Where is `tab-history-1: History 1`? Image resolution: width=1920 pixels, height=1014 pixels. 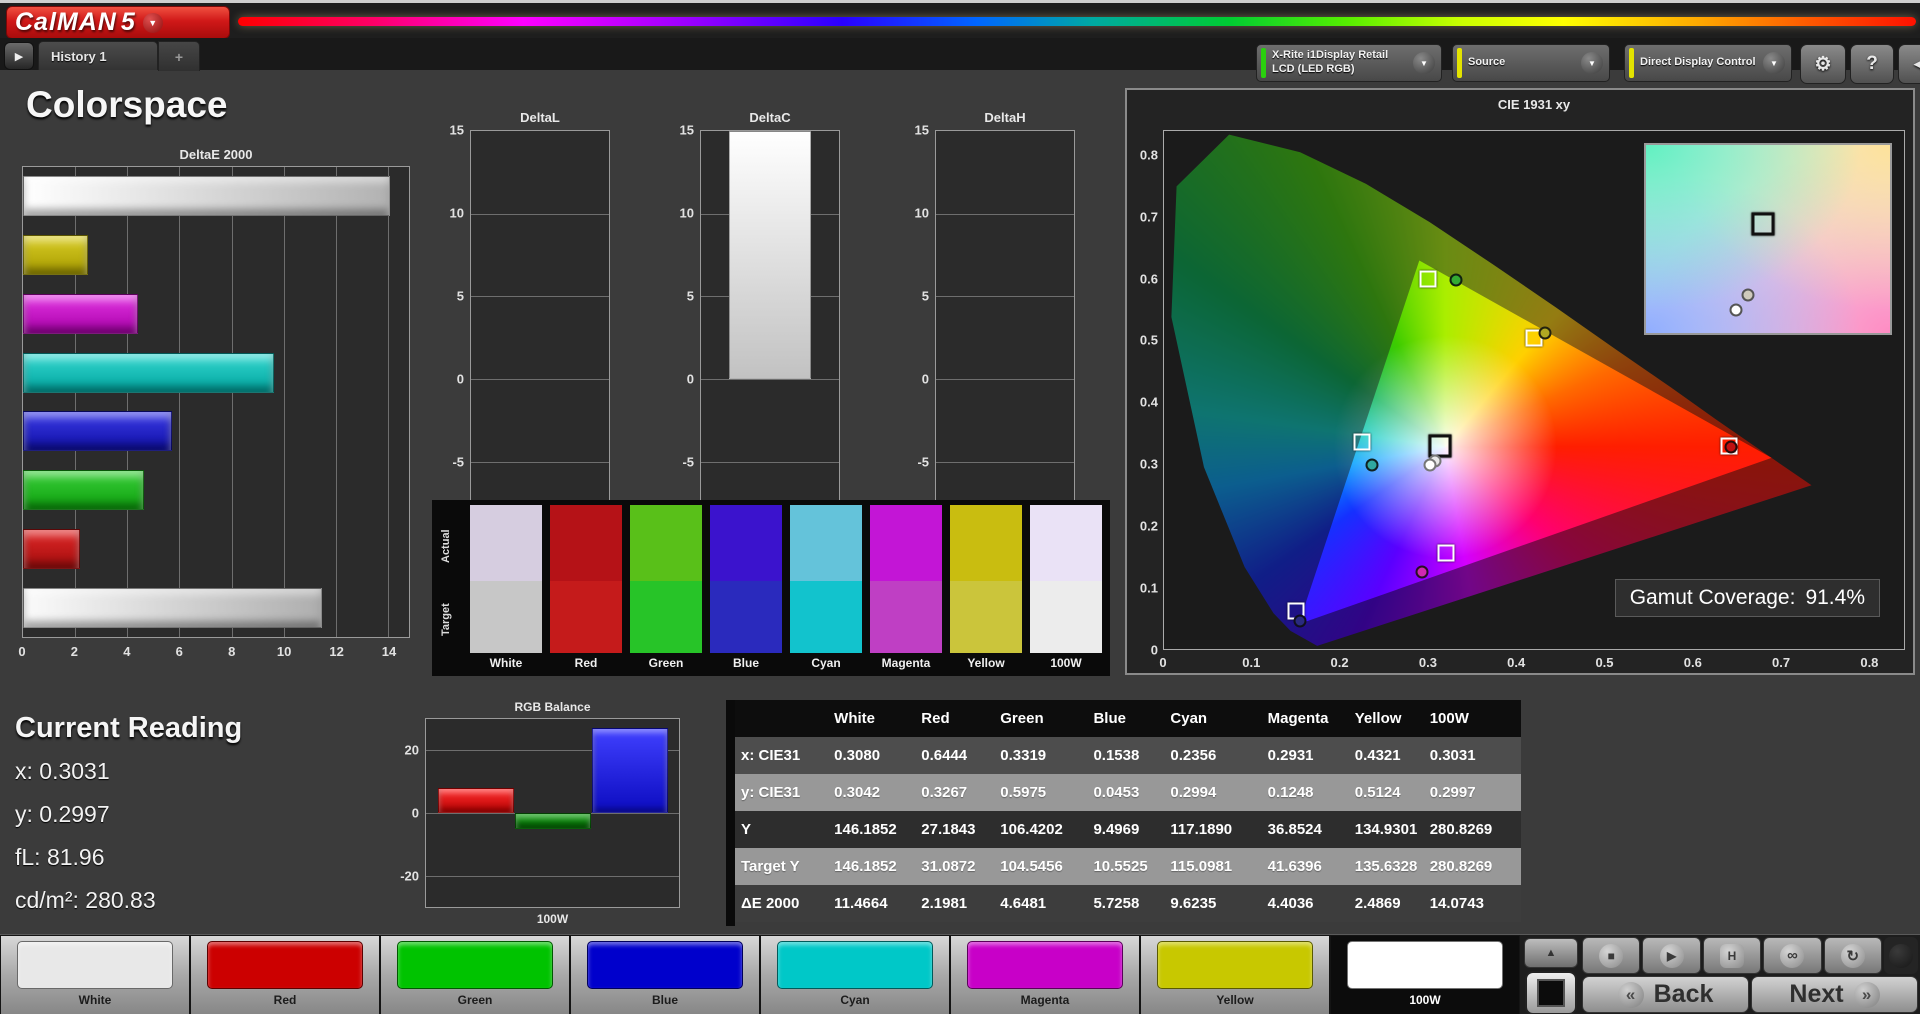 tab-history-1: History 1 is located at coordinates (98, 55).